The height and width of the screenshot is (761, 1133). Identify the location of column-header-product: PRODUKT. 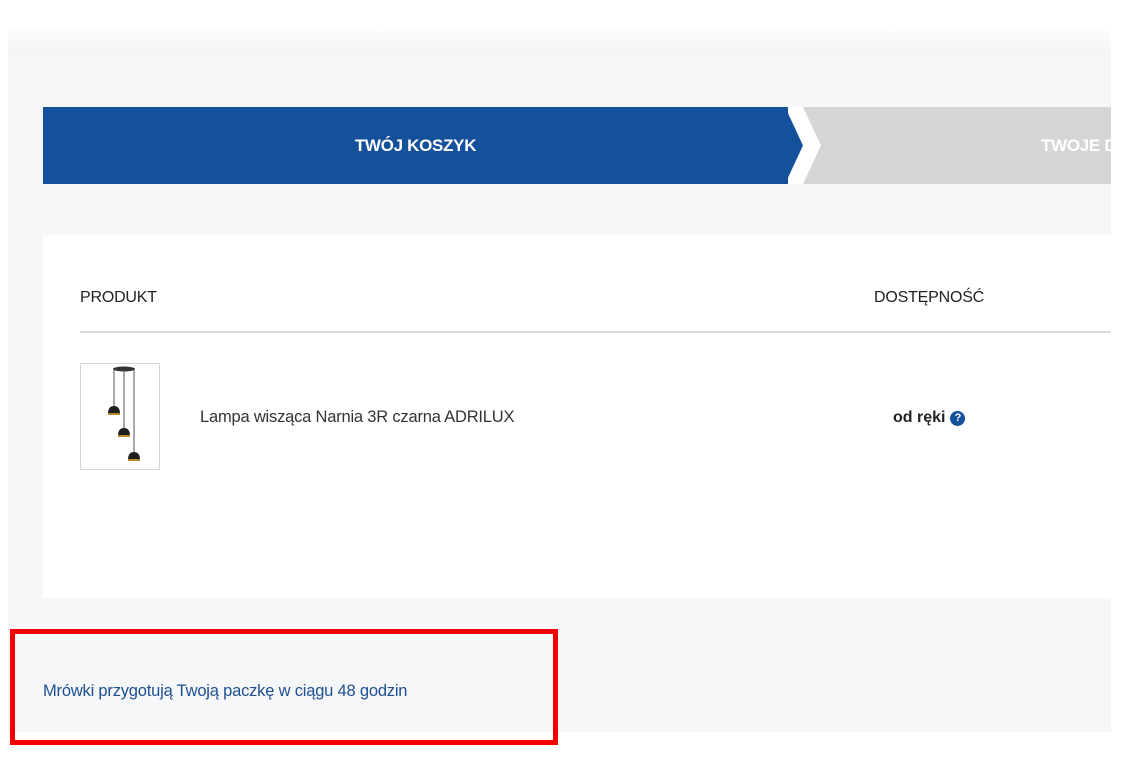
(118, 297).